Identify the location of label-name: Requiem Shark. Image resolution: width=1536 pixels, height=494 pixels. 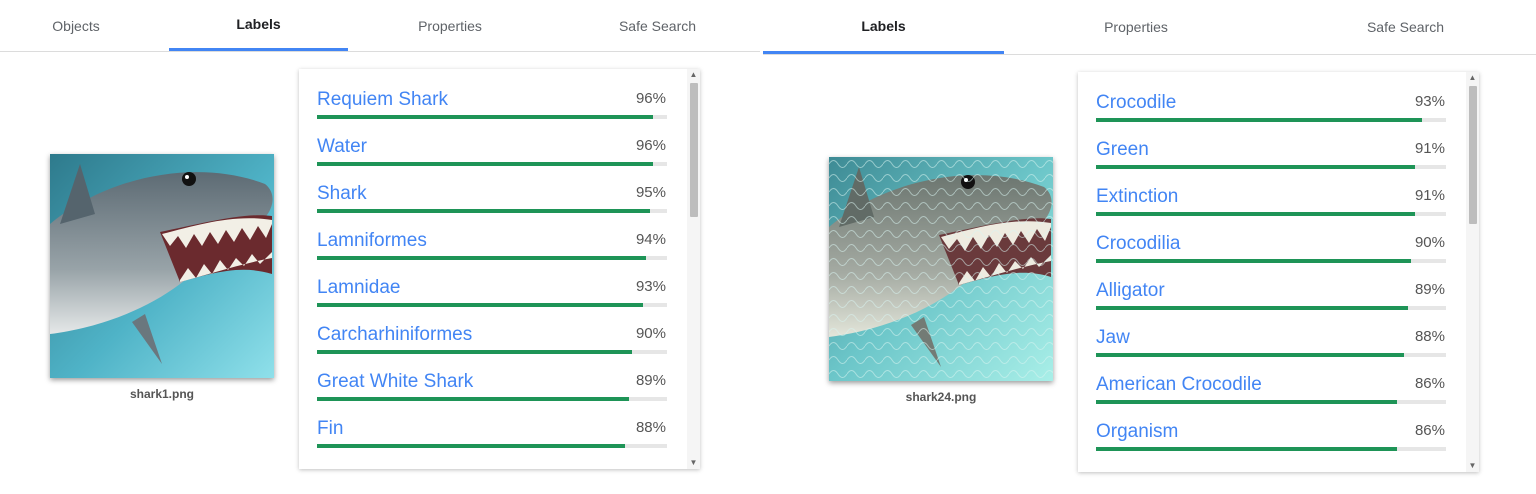
(382, 100).